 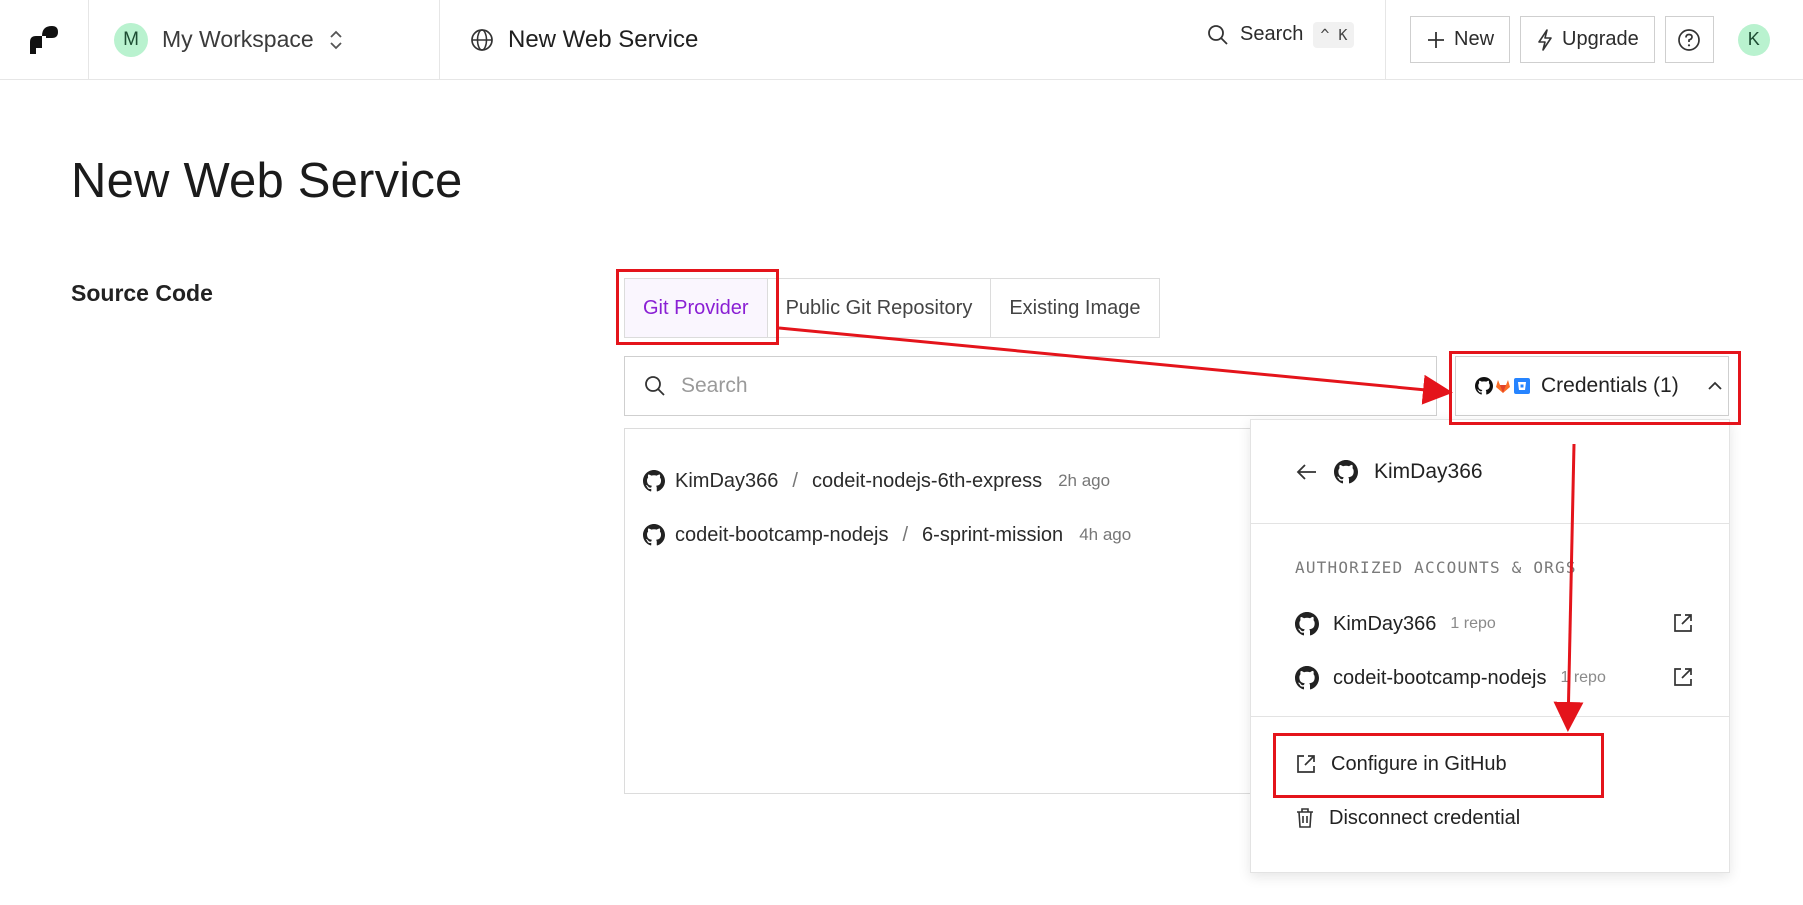 What do you see at coordinates (1307, 472) in the screenshot?
I see `arrow-left-icon` at bounding box center [1307, 472].